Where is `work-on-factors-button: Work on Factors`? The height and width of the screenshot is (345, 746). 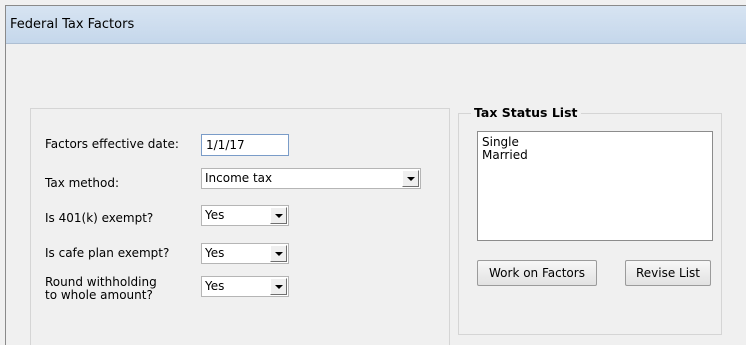 work-on-factors-button: Work on Factors is located at coordinates (537, 273).